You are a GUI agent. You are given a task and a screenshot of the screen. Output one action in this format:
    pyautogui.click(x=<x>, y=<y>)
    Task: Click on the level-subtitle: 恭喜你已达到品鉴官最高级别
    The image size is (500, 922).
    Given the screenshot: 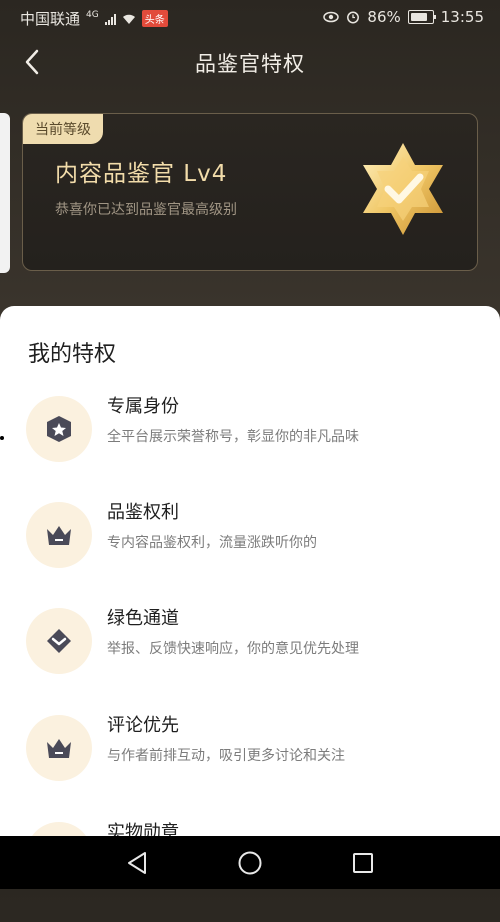 What is the action you would take?
    pyautogui.click(x=146, y=210)
    